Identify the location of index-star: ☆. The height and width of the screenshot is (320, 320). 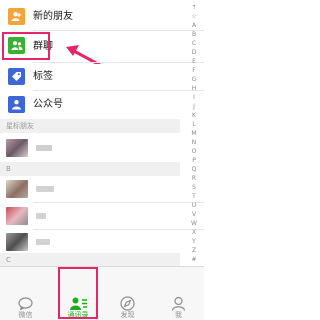
(194, 16).